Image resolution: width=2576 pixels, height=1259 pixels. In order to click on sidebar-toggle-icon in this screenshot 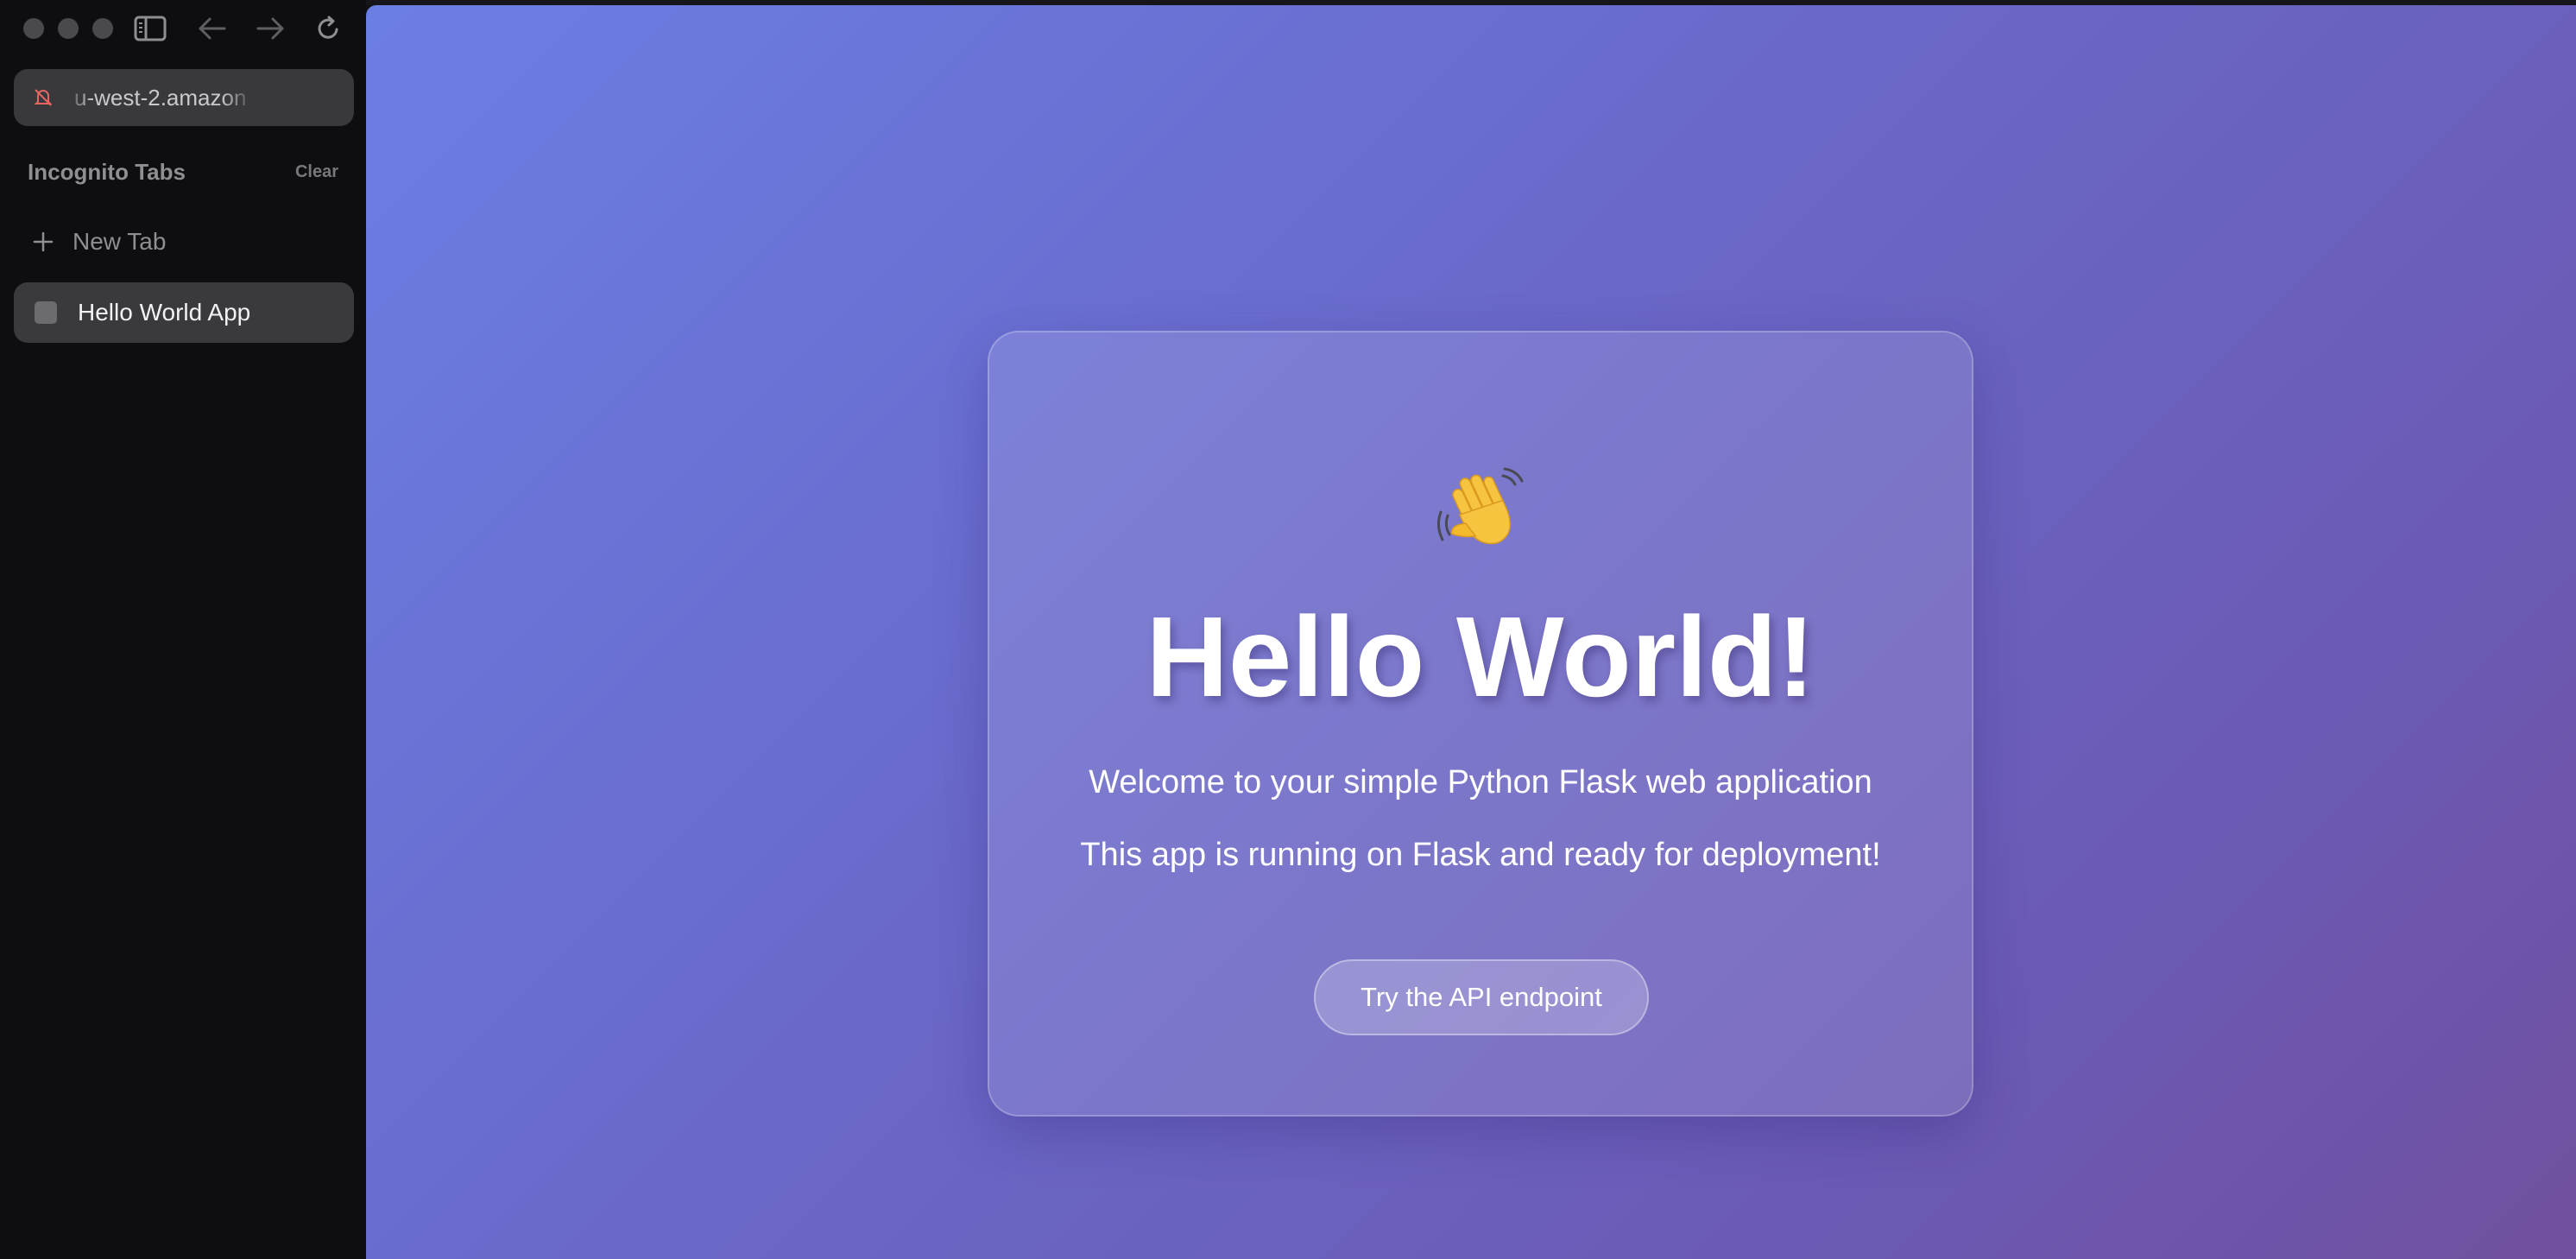, I will do `click(150, 28)`.